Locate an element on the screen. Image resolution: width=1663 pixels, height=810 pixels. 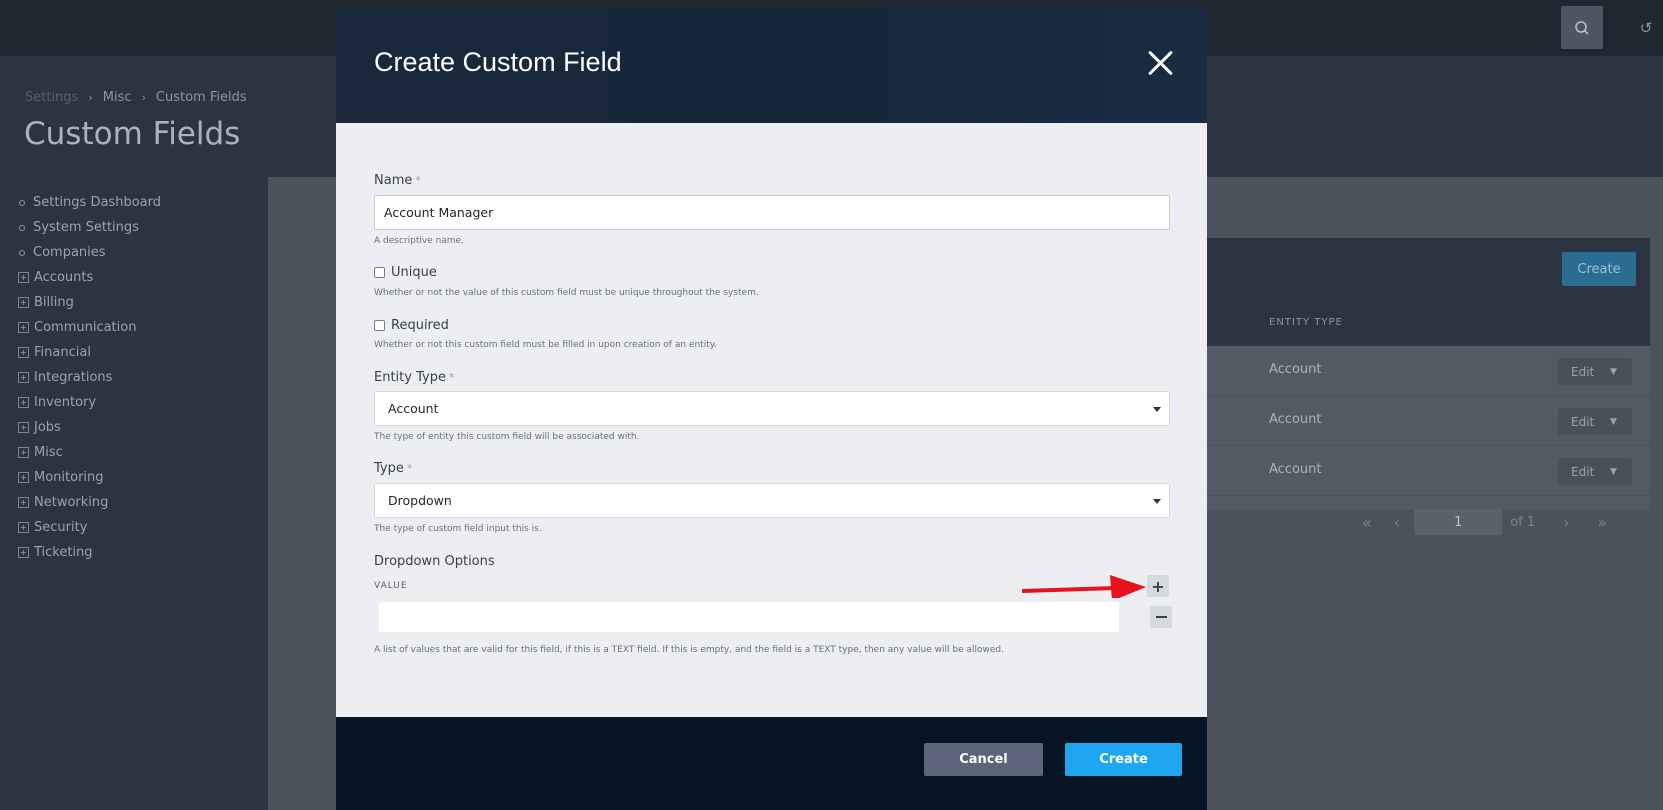
required-checkbox is located at coordinates (379, 325).